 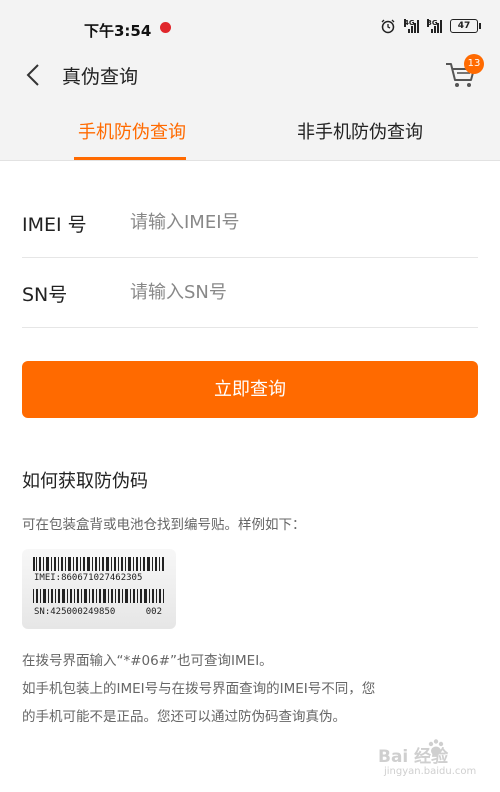 I want to click on app-header: 真伪查询 13, so click(x=250, y=75).